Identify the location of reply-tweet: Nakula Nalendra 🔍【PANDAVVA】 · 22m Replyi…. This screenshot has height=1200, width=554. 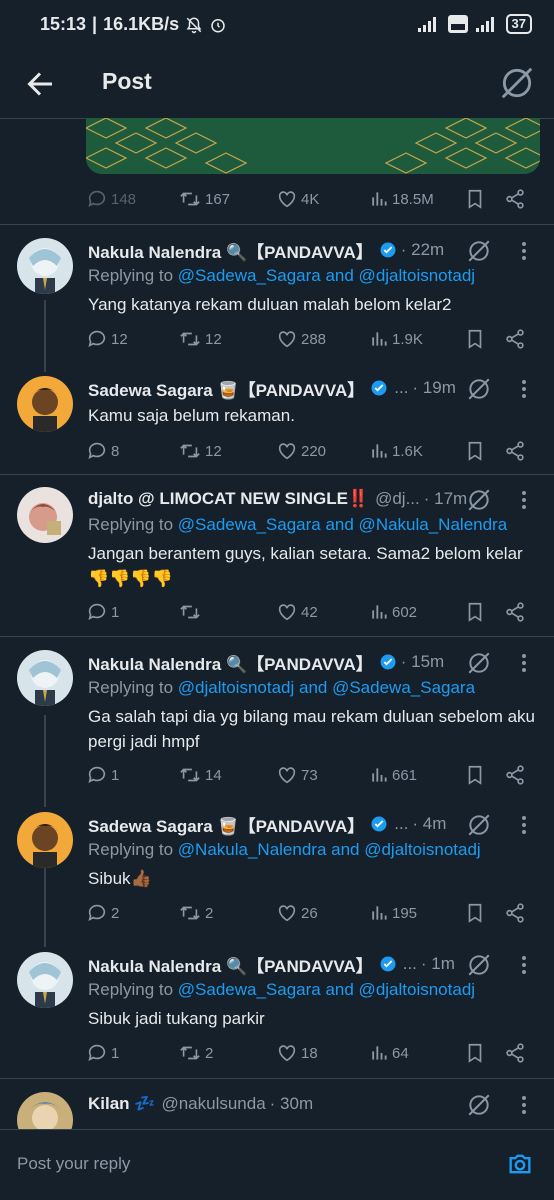
(277, 299).